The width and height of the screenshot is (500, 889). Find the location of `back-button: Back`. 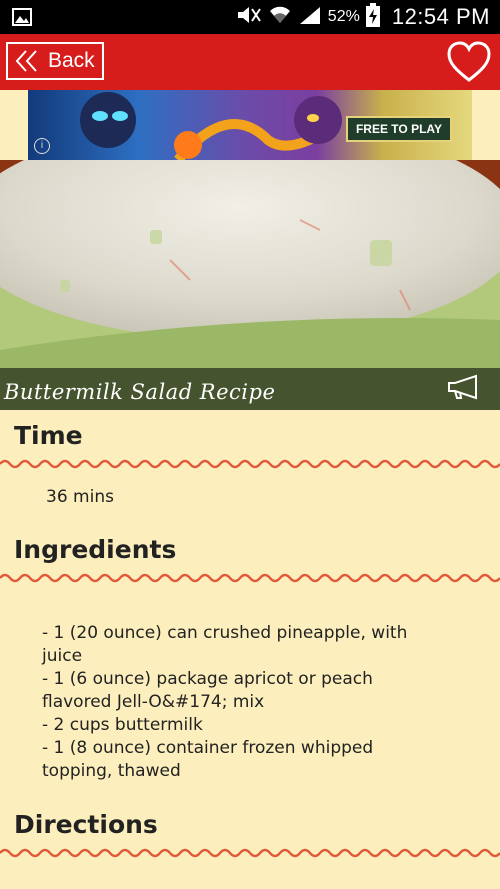

back-button: Back is located at coordinates (55, 61).